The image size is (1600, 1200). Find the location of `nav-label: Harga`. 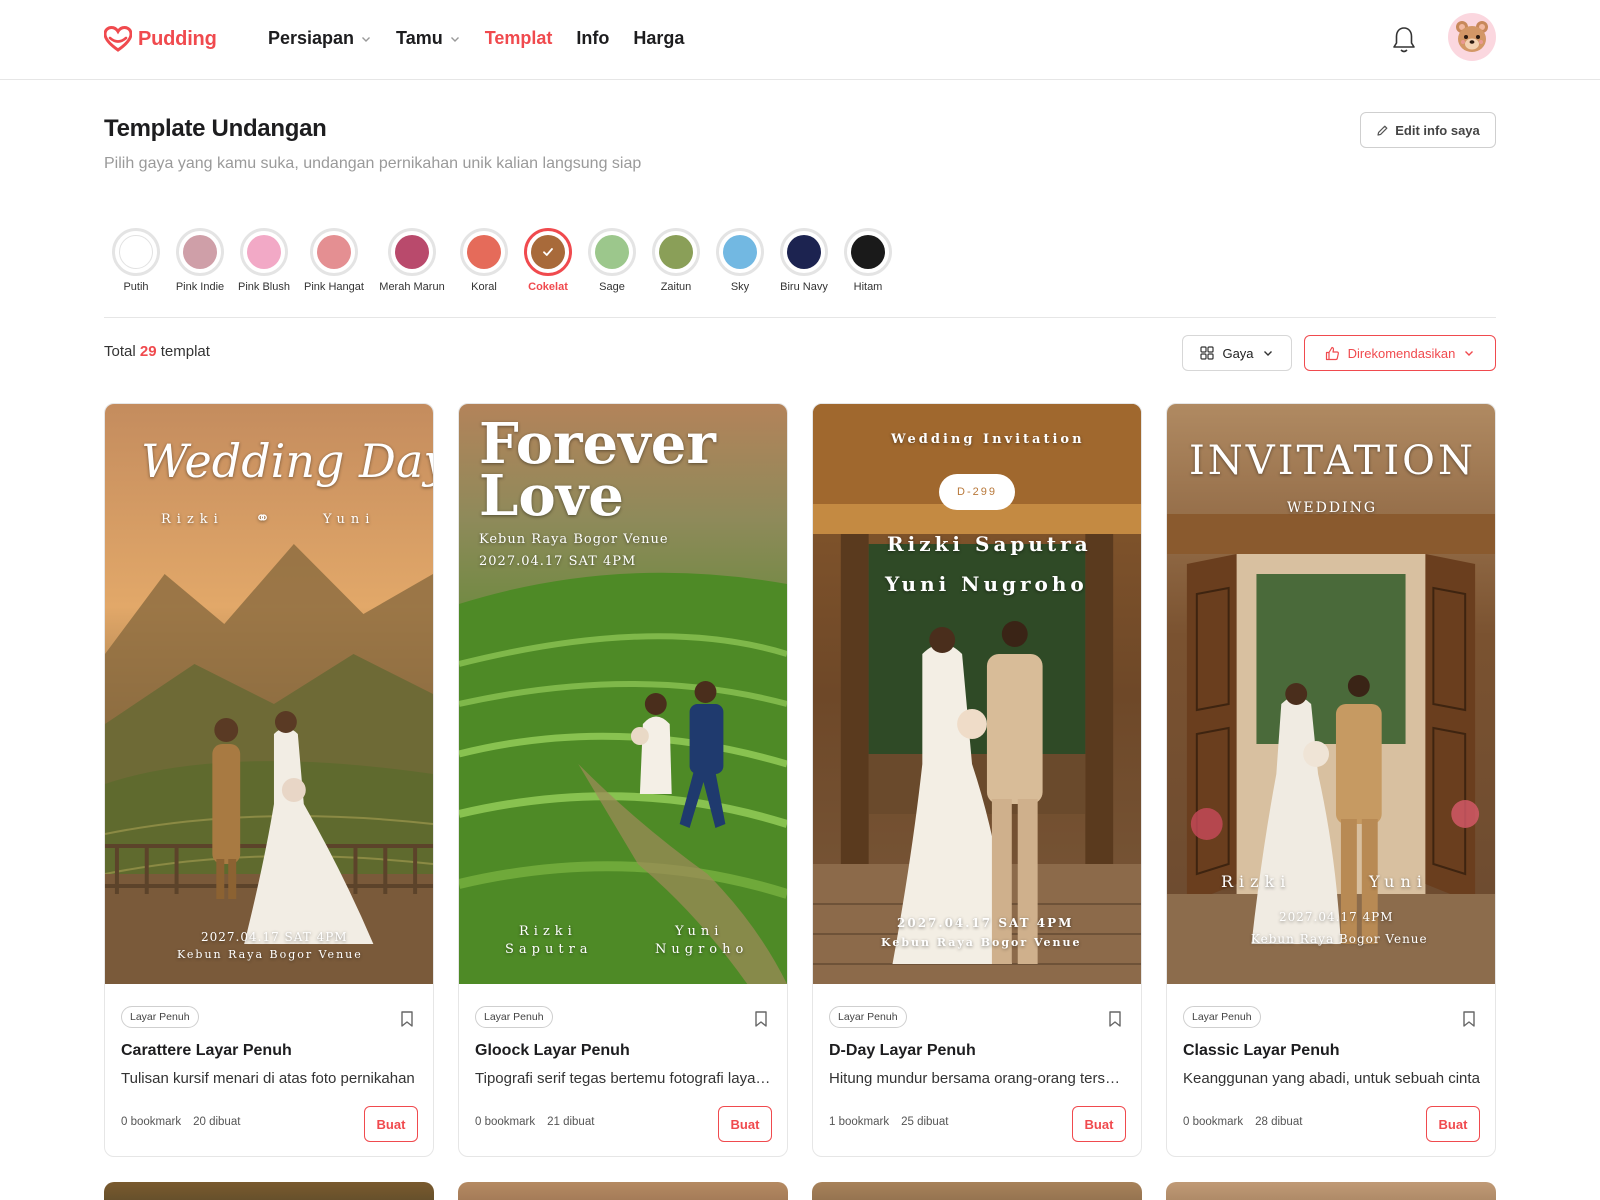

nav-label: Harga is located at coordinates (659, 38).